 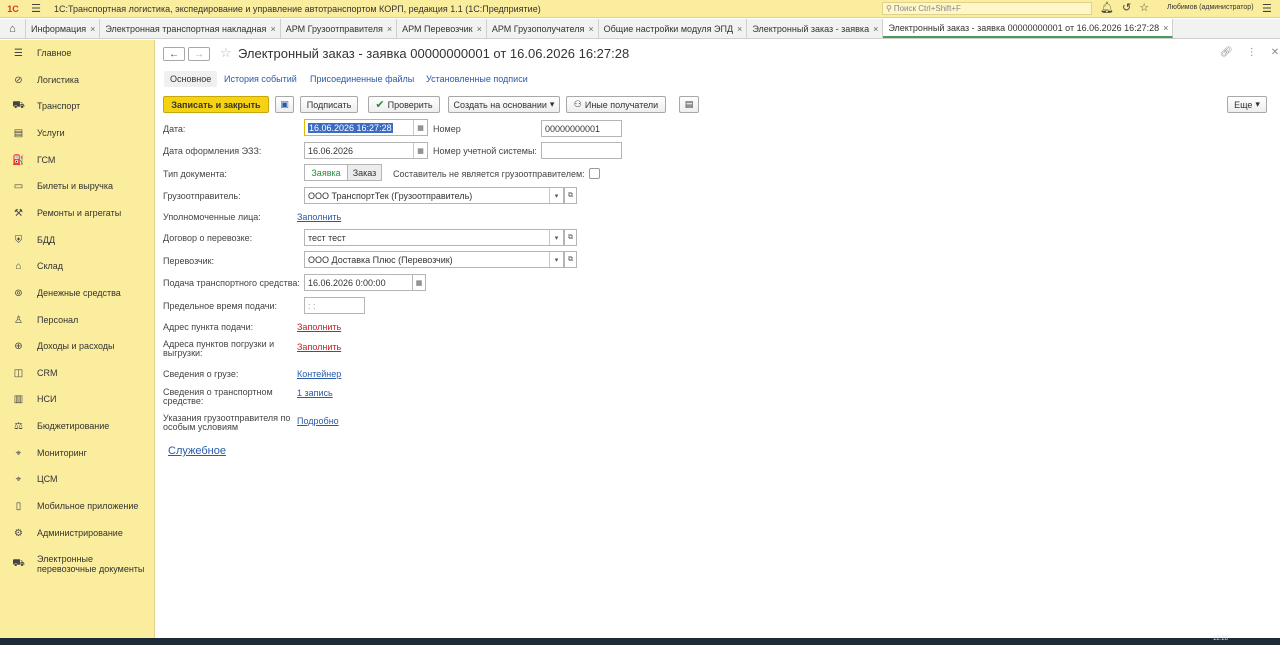 What do you see at coordinates (216, 104) in the screenshot?
I see `save-and-close-button: Записать и закрыть` at bounding box center [216, 104].